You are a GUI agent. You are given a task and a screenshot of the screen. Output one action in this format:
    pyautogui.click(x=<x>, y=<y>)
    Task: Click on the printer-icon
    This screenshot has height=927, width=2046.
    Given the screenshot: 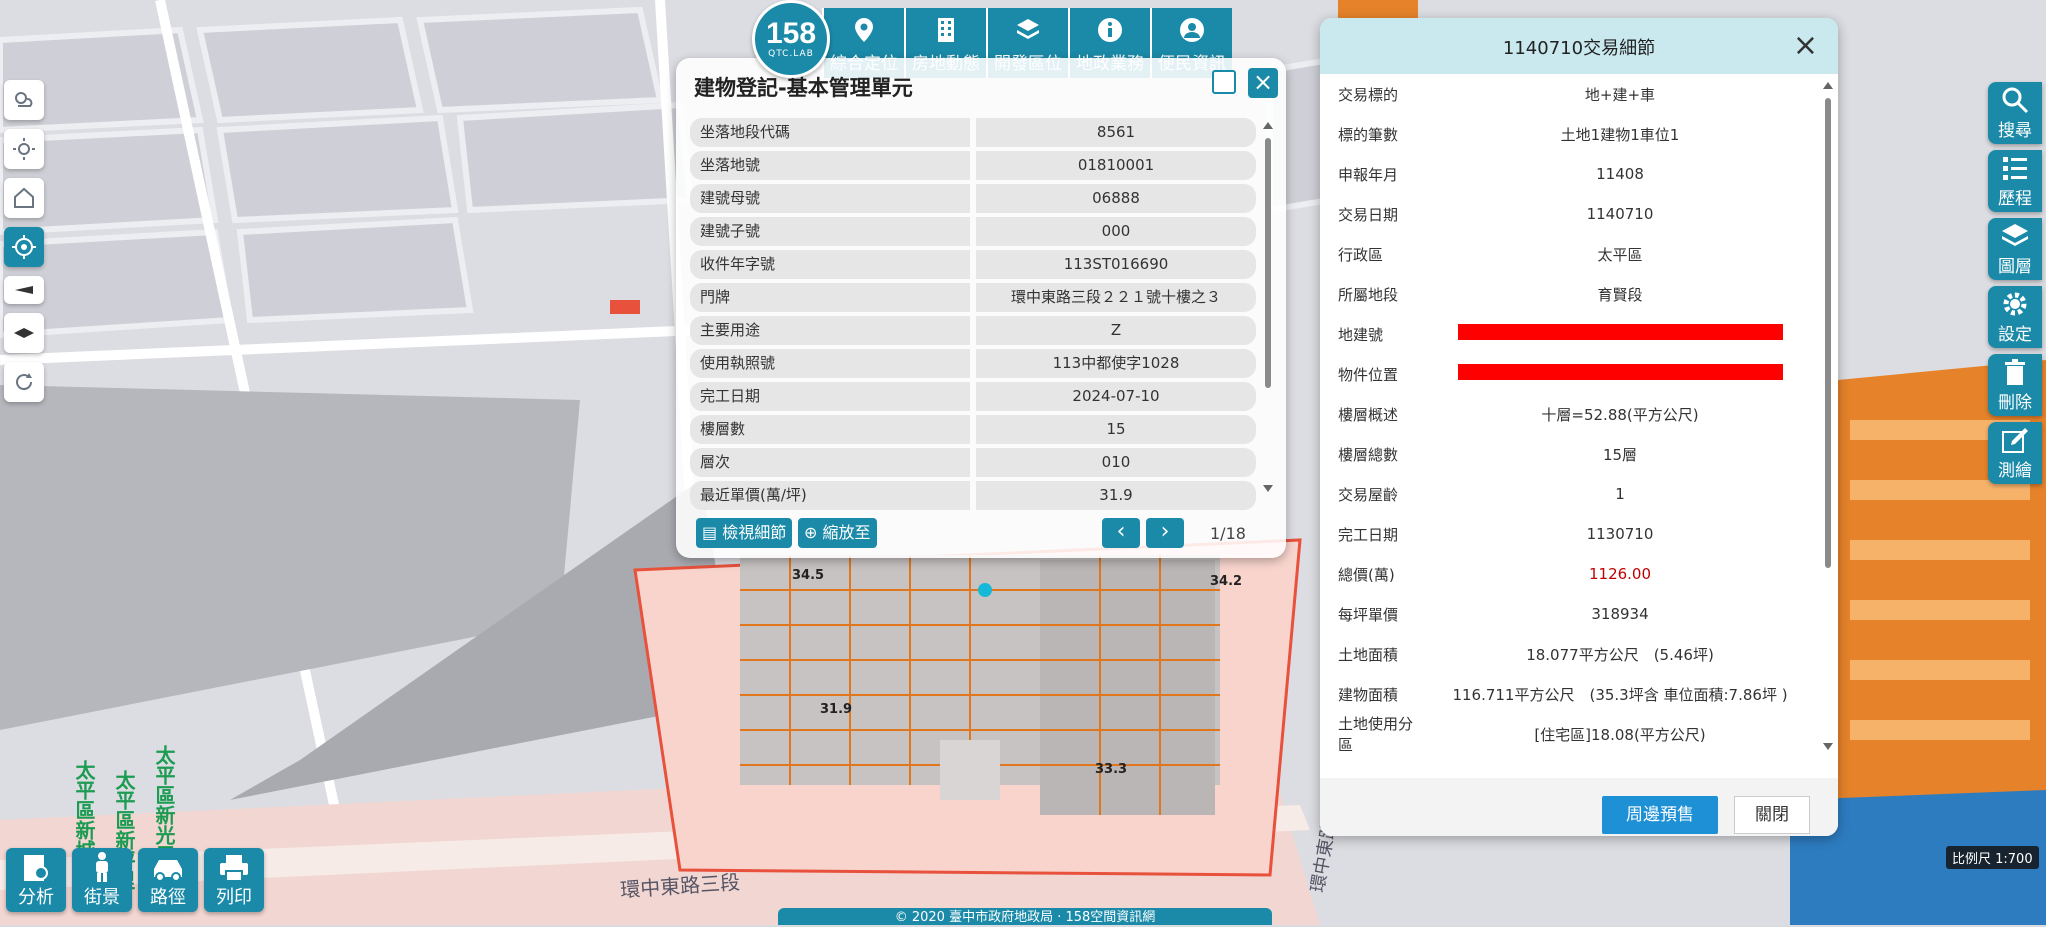 What is the action you would take?
    pyautogui.click(x=234, y=868)
    